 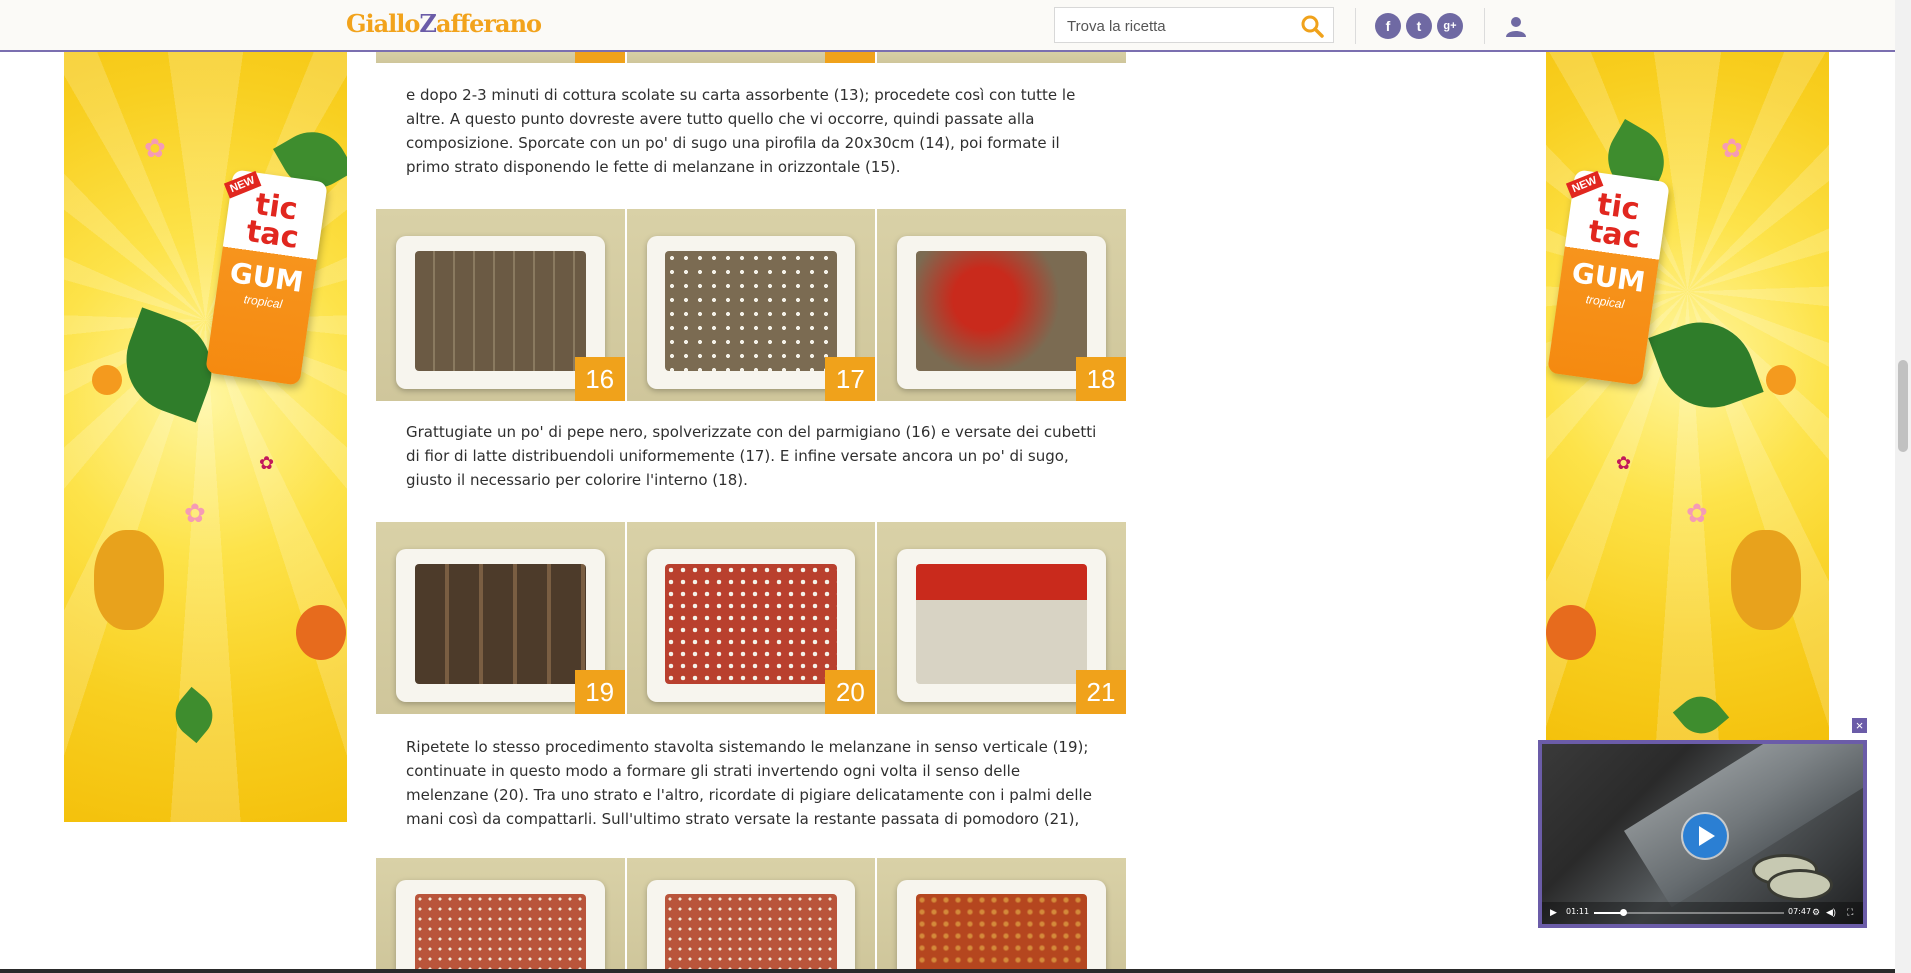 What do you see at coordinates (850, 379) in the screenshot?
I see `step-number: 17` at bounding box center [850, 379].